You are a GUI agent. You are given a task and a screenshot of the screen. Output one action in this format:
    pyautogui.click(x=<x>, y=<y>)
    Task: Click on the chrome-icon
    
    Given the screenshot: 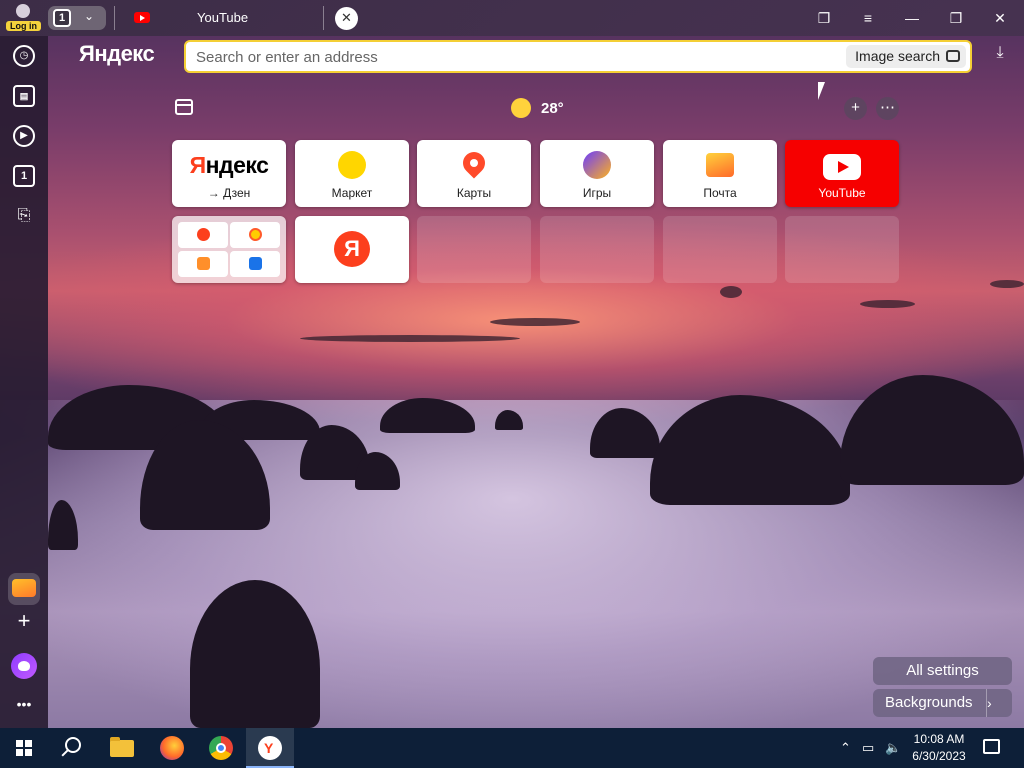 What is the action you would take?
    pyautogui.click(x=221, y=748)
    